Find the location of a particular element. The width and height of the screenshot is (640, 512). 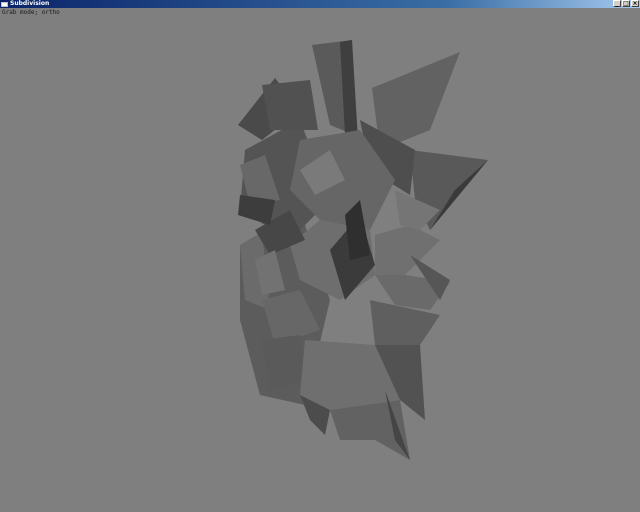

title-bar: Subdivision _ □ × is located at coordinates (320, 4).